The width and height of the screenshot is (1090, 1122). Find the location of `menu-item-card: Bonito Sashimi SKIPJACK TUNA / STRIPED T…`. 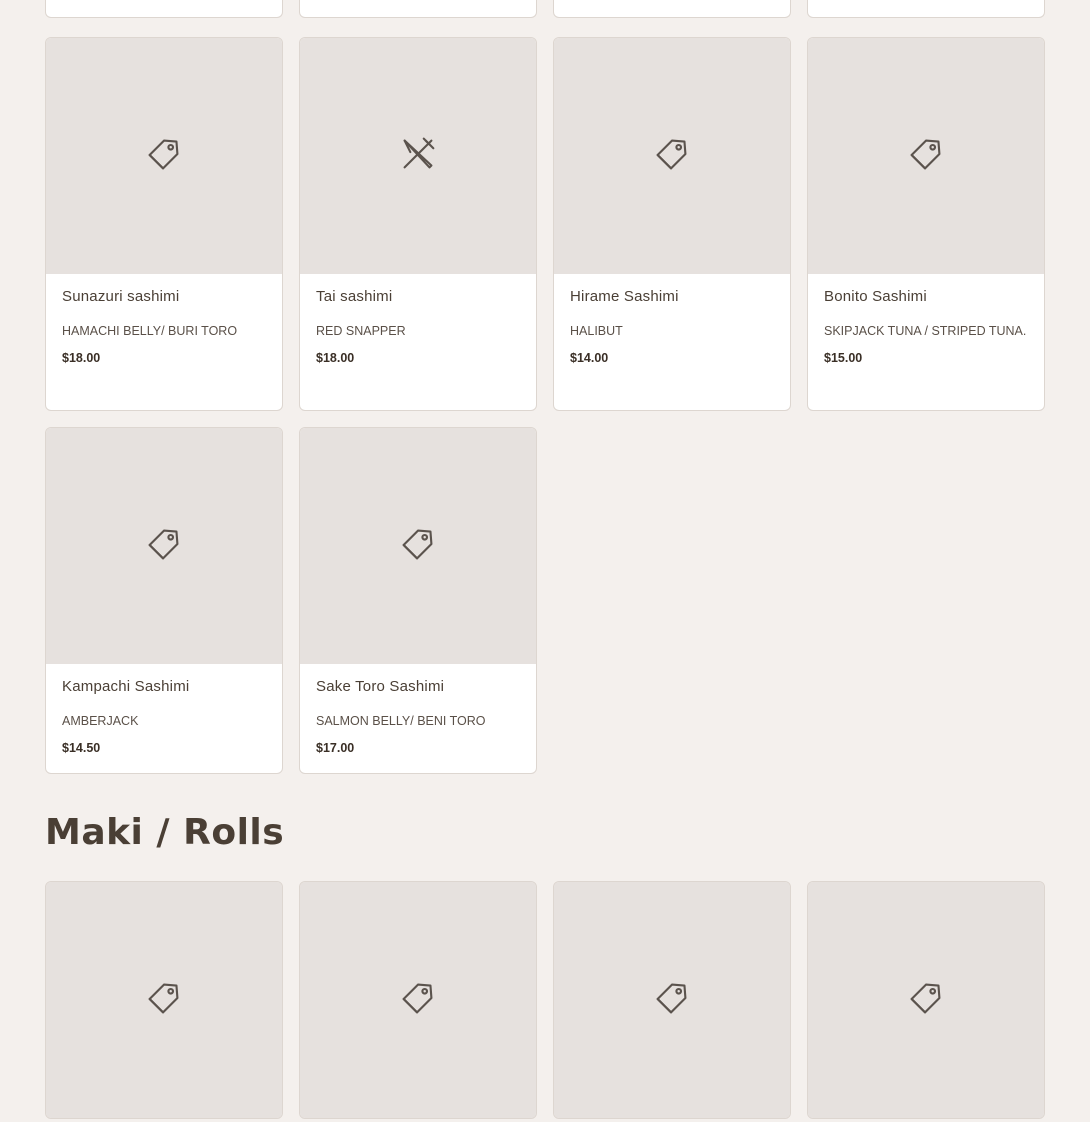

menu-item-card: Bonito Sashimi SKIPJACK TUNA / STRIPED T… is located at coordinates (926, 224).